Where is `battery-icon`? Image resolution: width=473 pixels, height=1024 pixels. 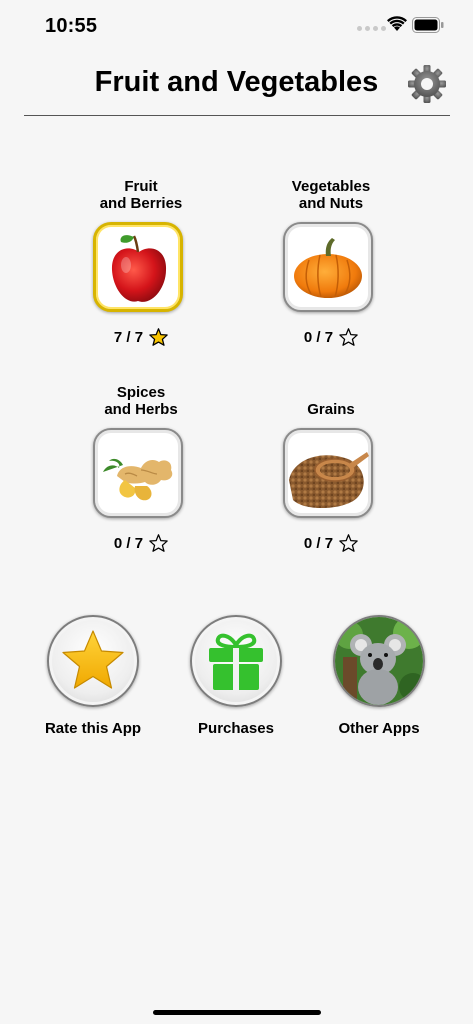 battery-icon is located at coordinates (428, 25).